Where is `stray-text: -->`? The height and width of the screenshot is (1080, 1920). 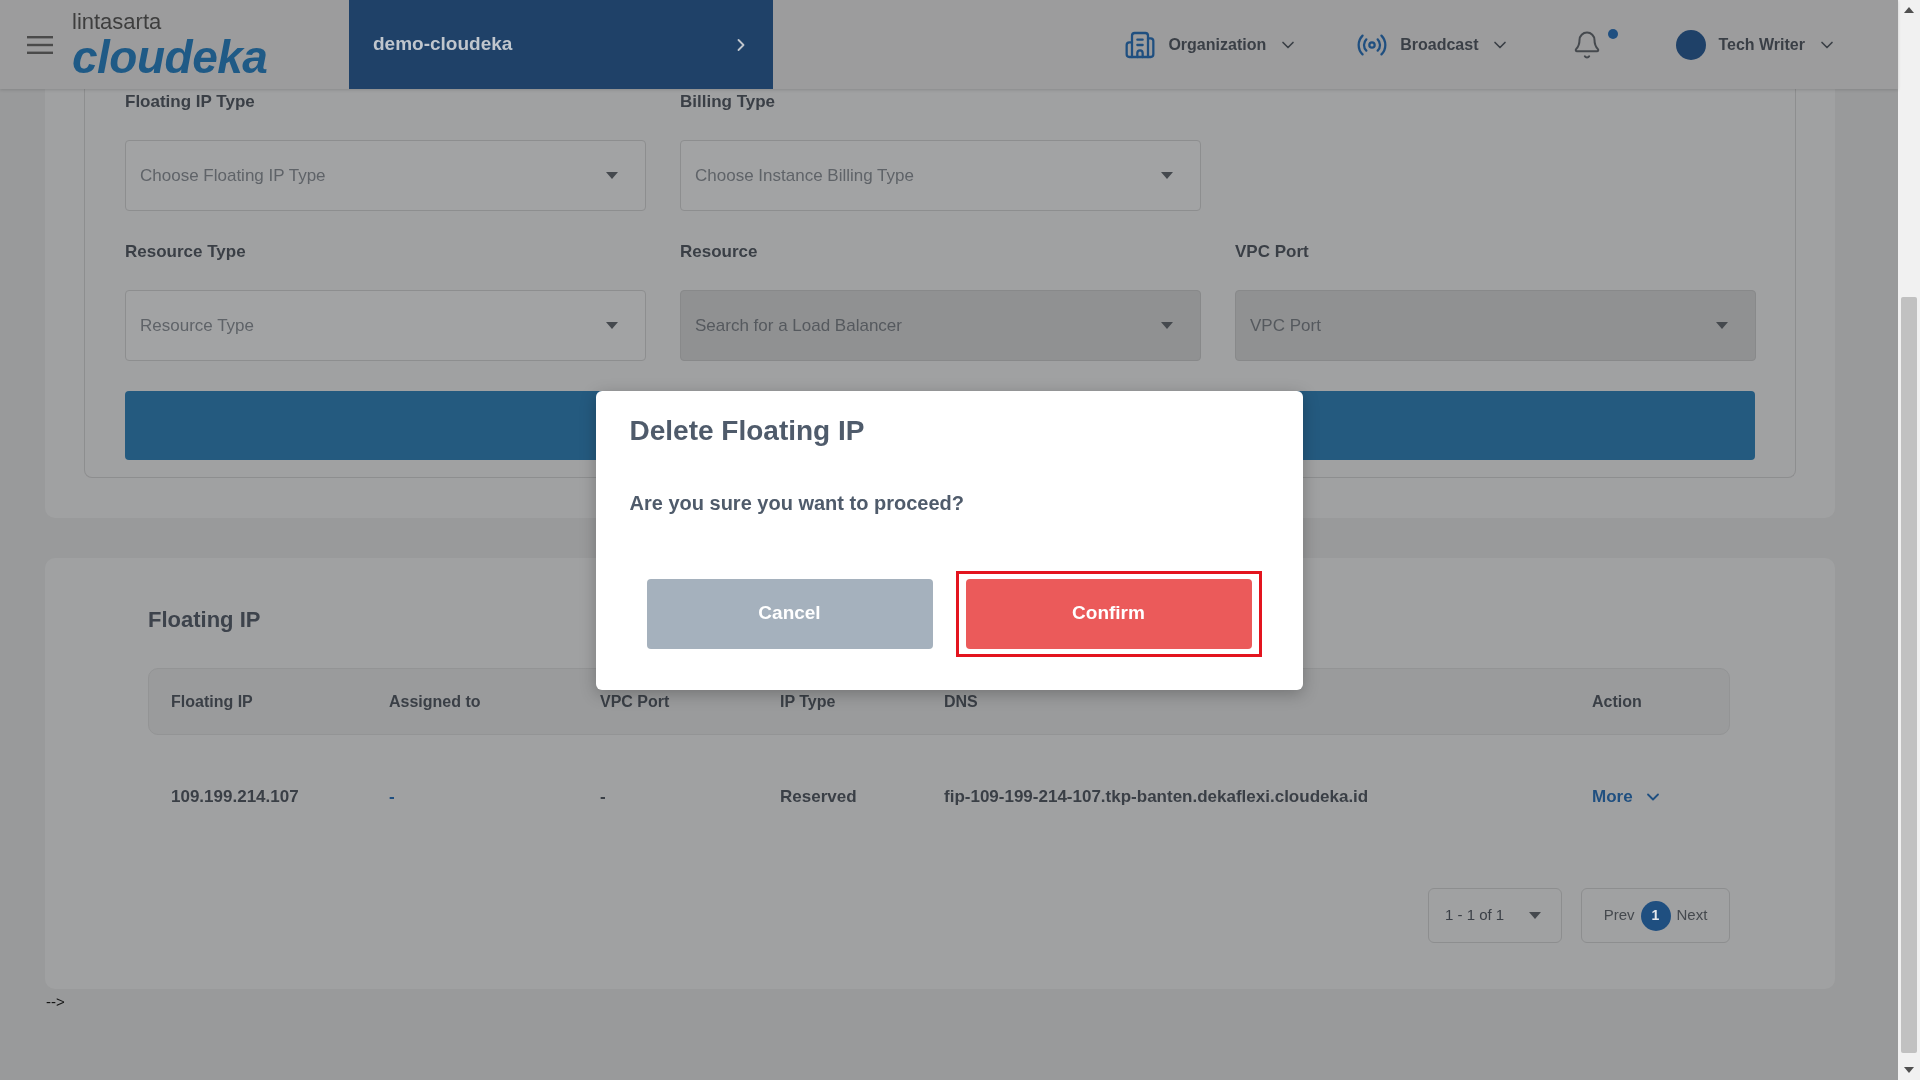
stray-text: --> is located at coordinates (55, 1002).